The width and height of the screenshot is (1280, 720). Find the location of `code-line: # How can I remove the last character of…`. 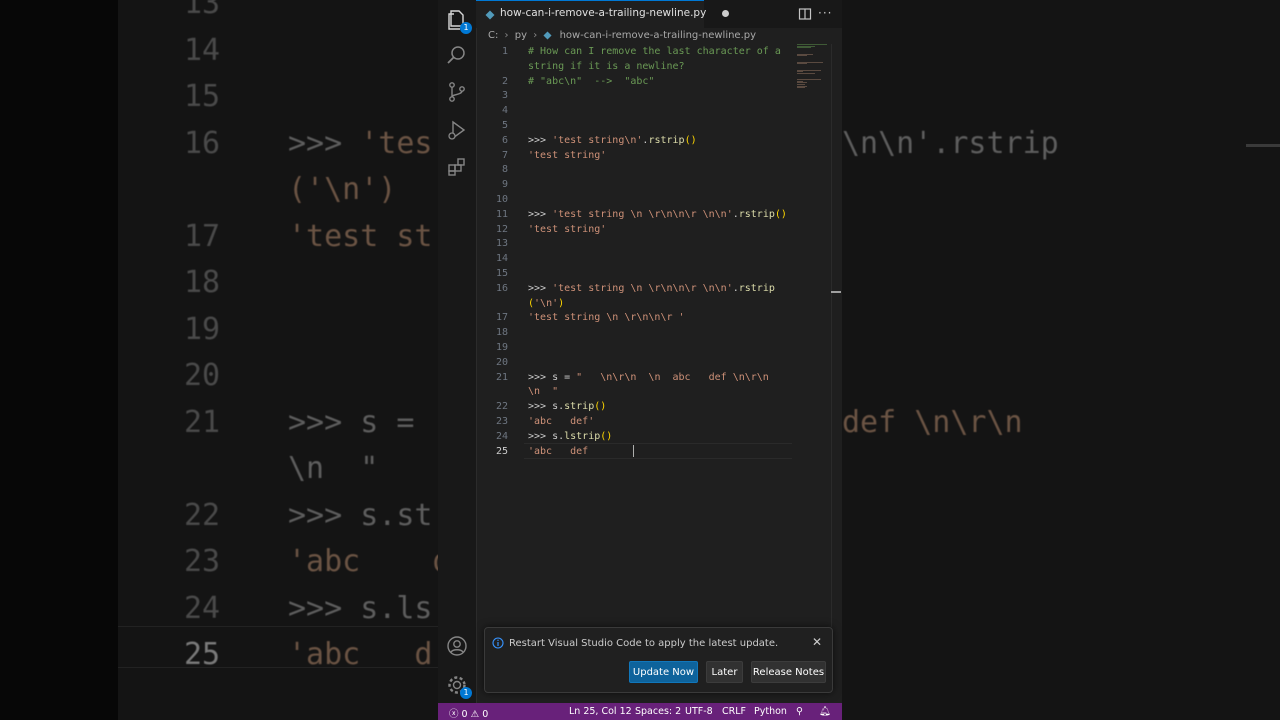

code-line: # How can I remove the last character of… is located at coordinates (654, 51).